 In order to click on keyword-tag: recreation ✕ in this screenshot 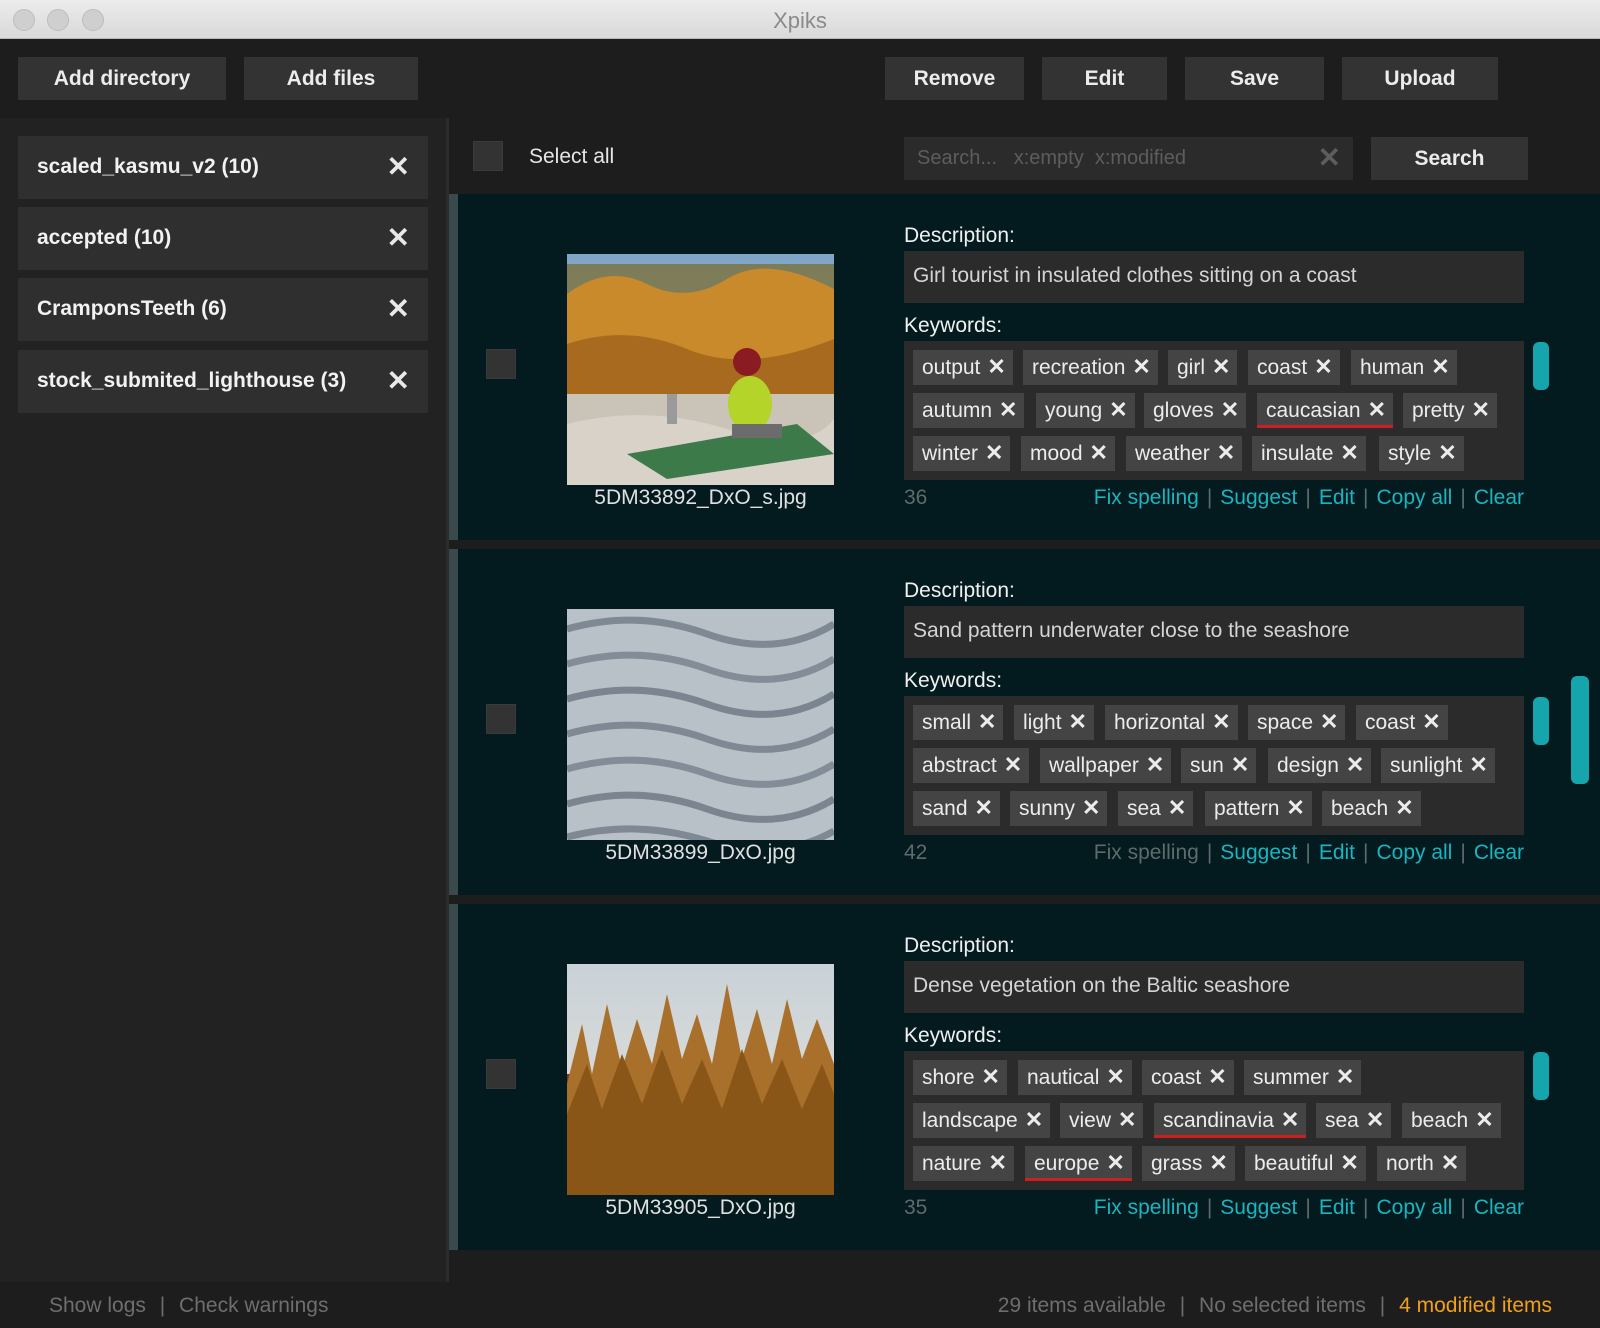, I will do `click(1090, 367)`.